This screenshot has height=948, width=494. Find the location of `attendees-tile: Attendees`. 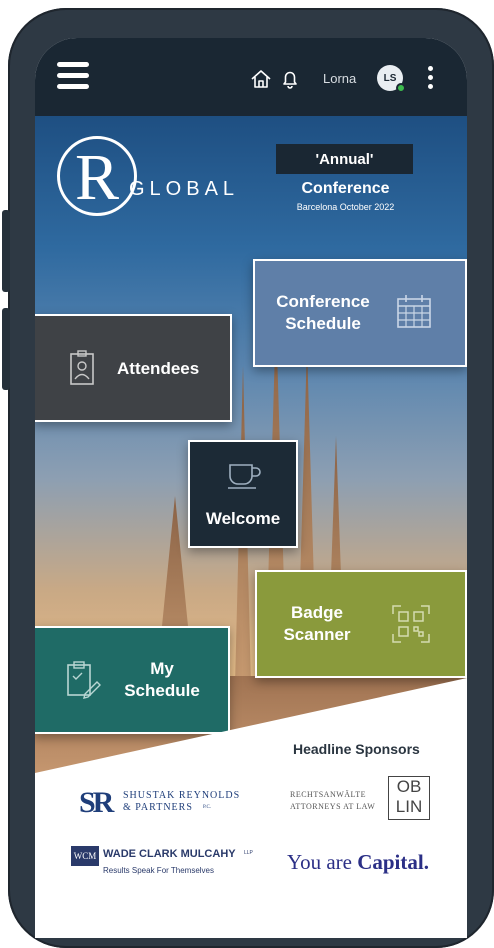

attendees-tile: Attendees is located at coordinates (133, 368).